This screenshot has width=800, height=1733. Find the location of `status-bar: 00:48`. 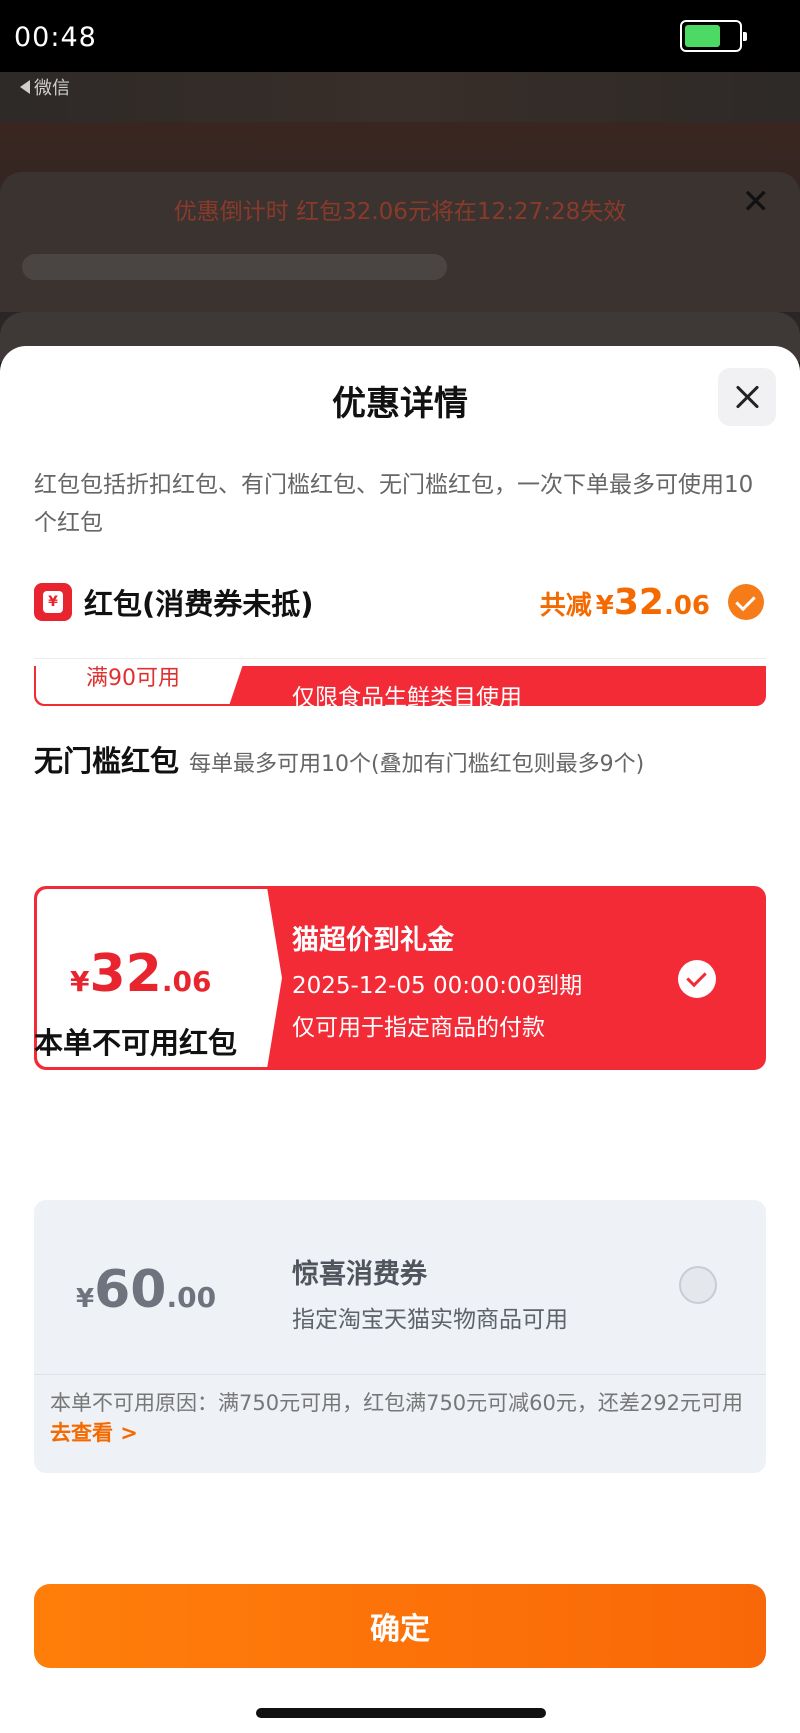

status-bar: 00:48 is located at coordinates (400, 36).